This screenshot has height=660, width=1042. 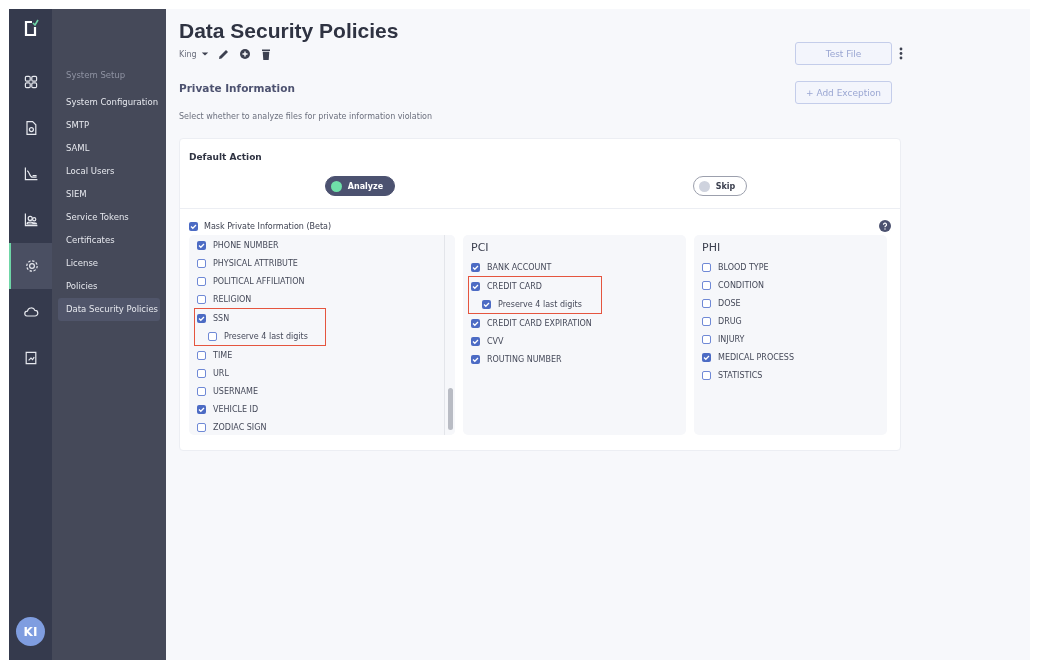 I want to click on action-toggle: Skip, so click(x=720, y=186).